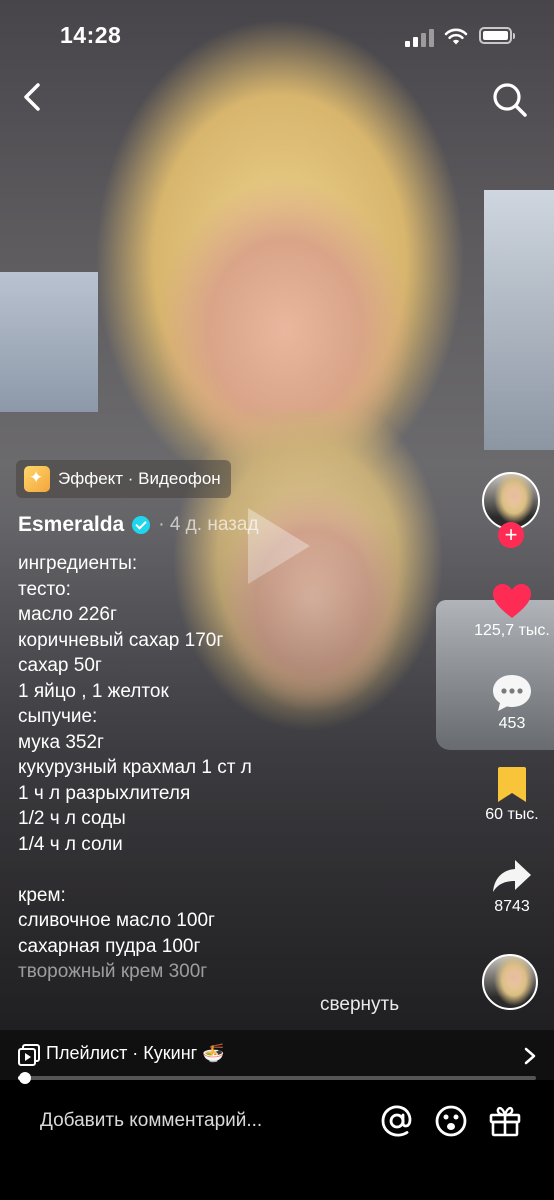 Image resolution: width=554 pixels, height=1200 pixels. Describe the element at coordinates (519, 320) in the screenshot. I see `car-window-right` at that location.